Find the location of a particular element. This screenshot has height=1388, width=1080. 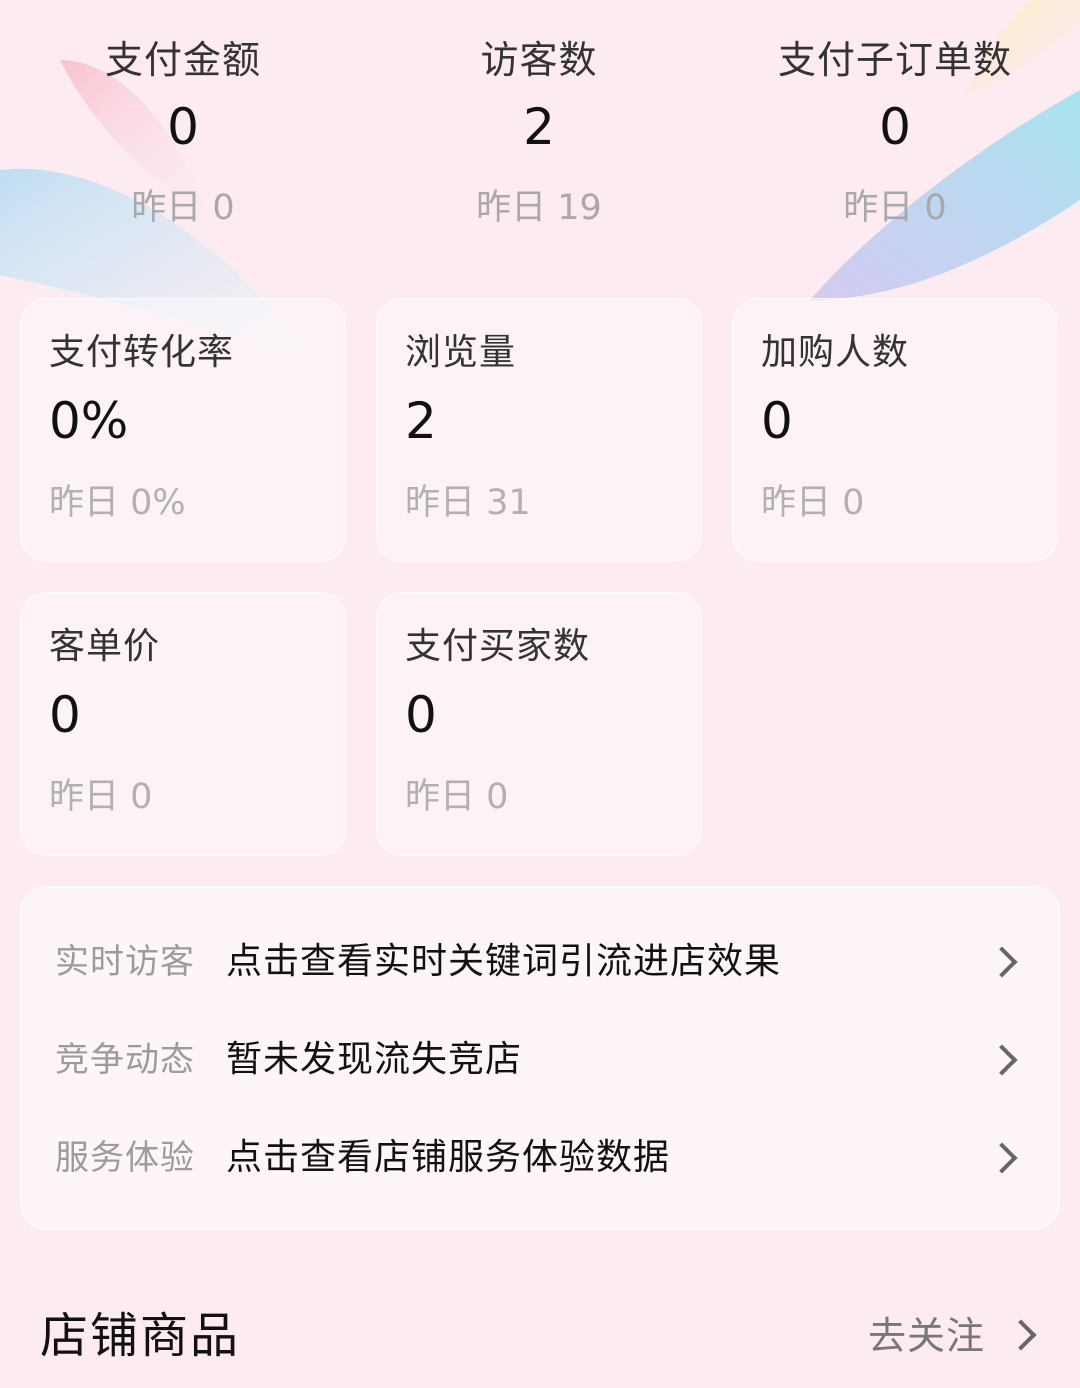

insight-row-service-experience: 服务体验 点击查看店铺服务体验数据 is located at coordinates (541, 1157).